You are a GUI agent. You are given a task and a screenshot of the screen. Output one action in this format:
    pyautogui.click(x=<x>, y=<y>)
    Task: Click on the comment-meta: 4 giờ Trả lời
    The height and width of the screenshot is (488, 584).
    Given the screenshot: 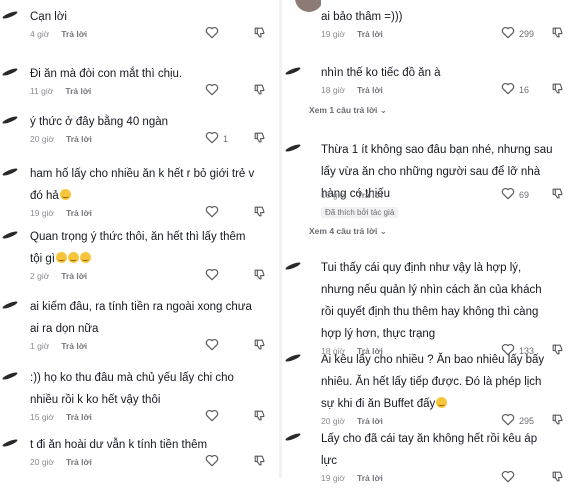 What is the action you would take?
    pyautogui.click(x=58, y=34)
    